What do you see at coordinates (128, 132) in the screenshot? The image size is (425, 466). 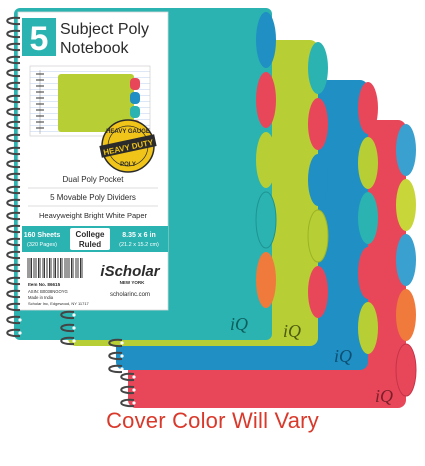 I see `badge-line1: HEAVY GAUGE` at bounding box center [128, 132].